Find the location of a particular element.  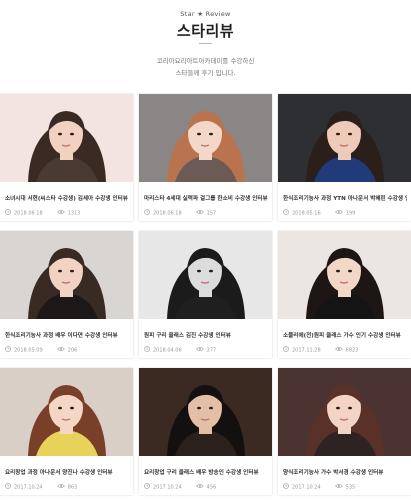

review-card: 요리창업 과정 아나운서 양진나 수강생 인터뷰 2017.10.24 863 is located at coordinates (66, 431).